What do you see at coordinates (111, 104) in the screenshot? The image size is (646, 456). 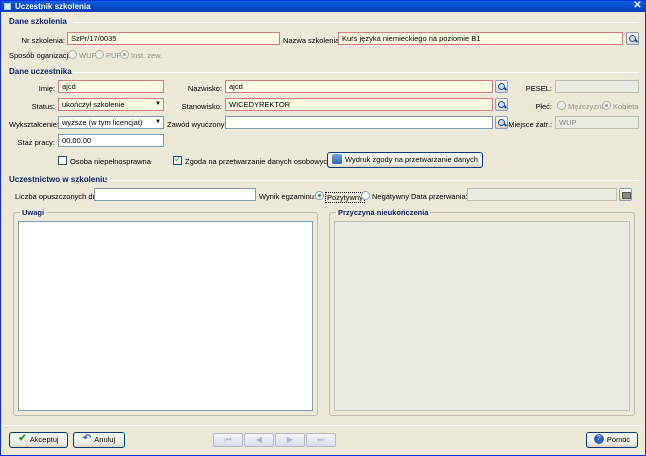 I see `status-select: ukończył szkolenie` at bounding box center [111, 104].